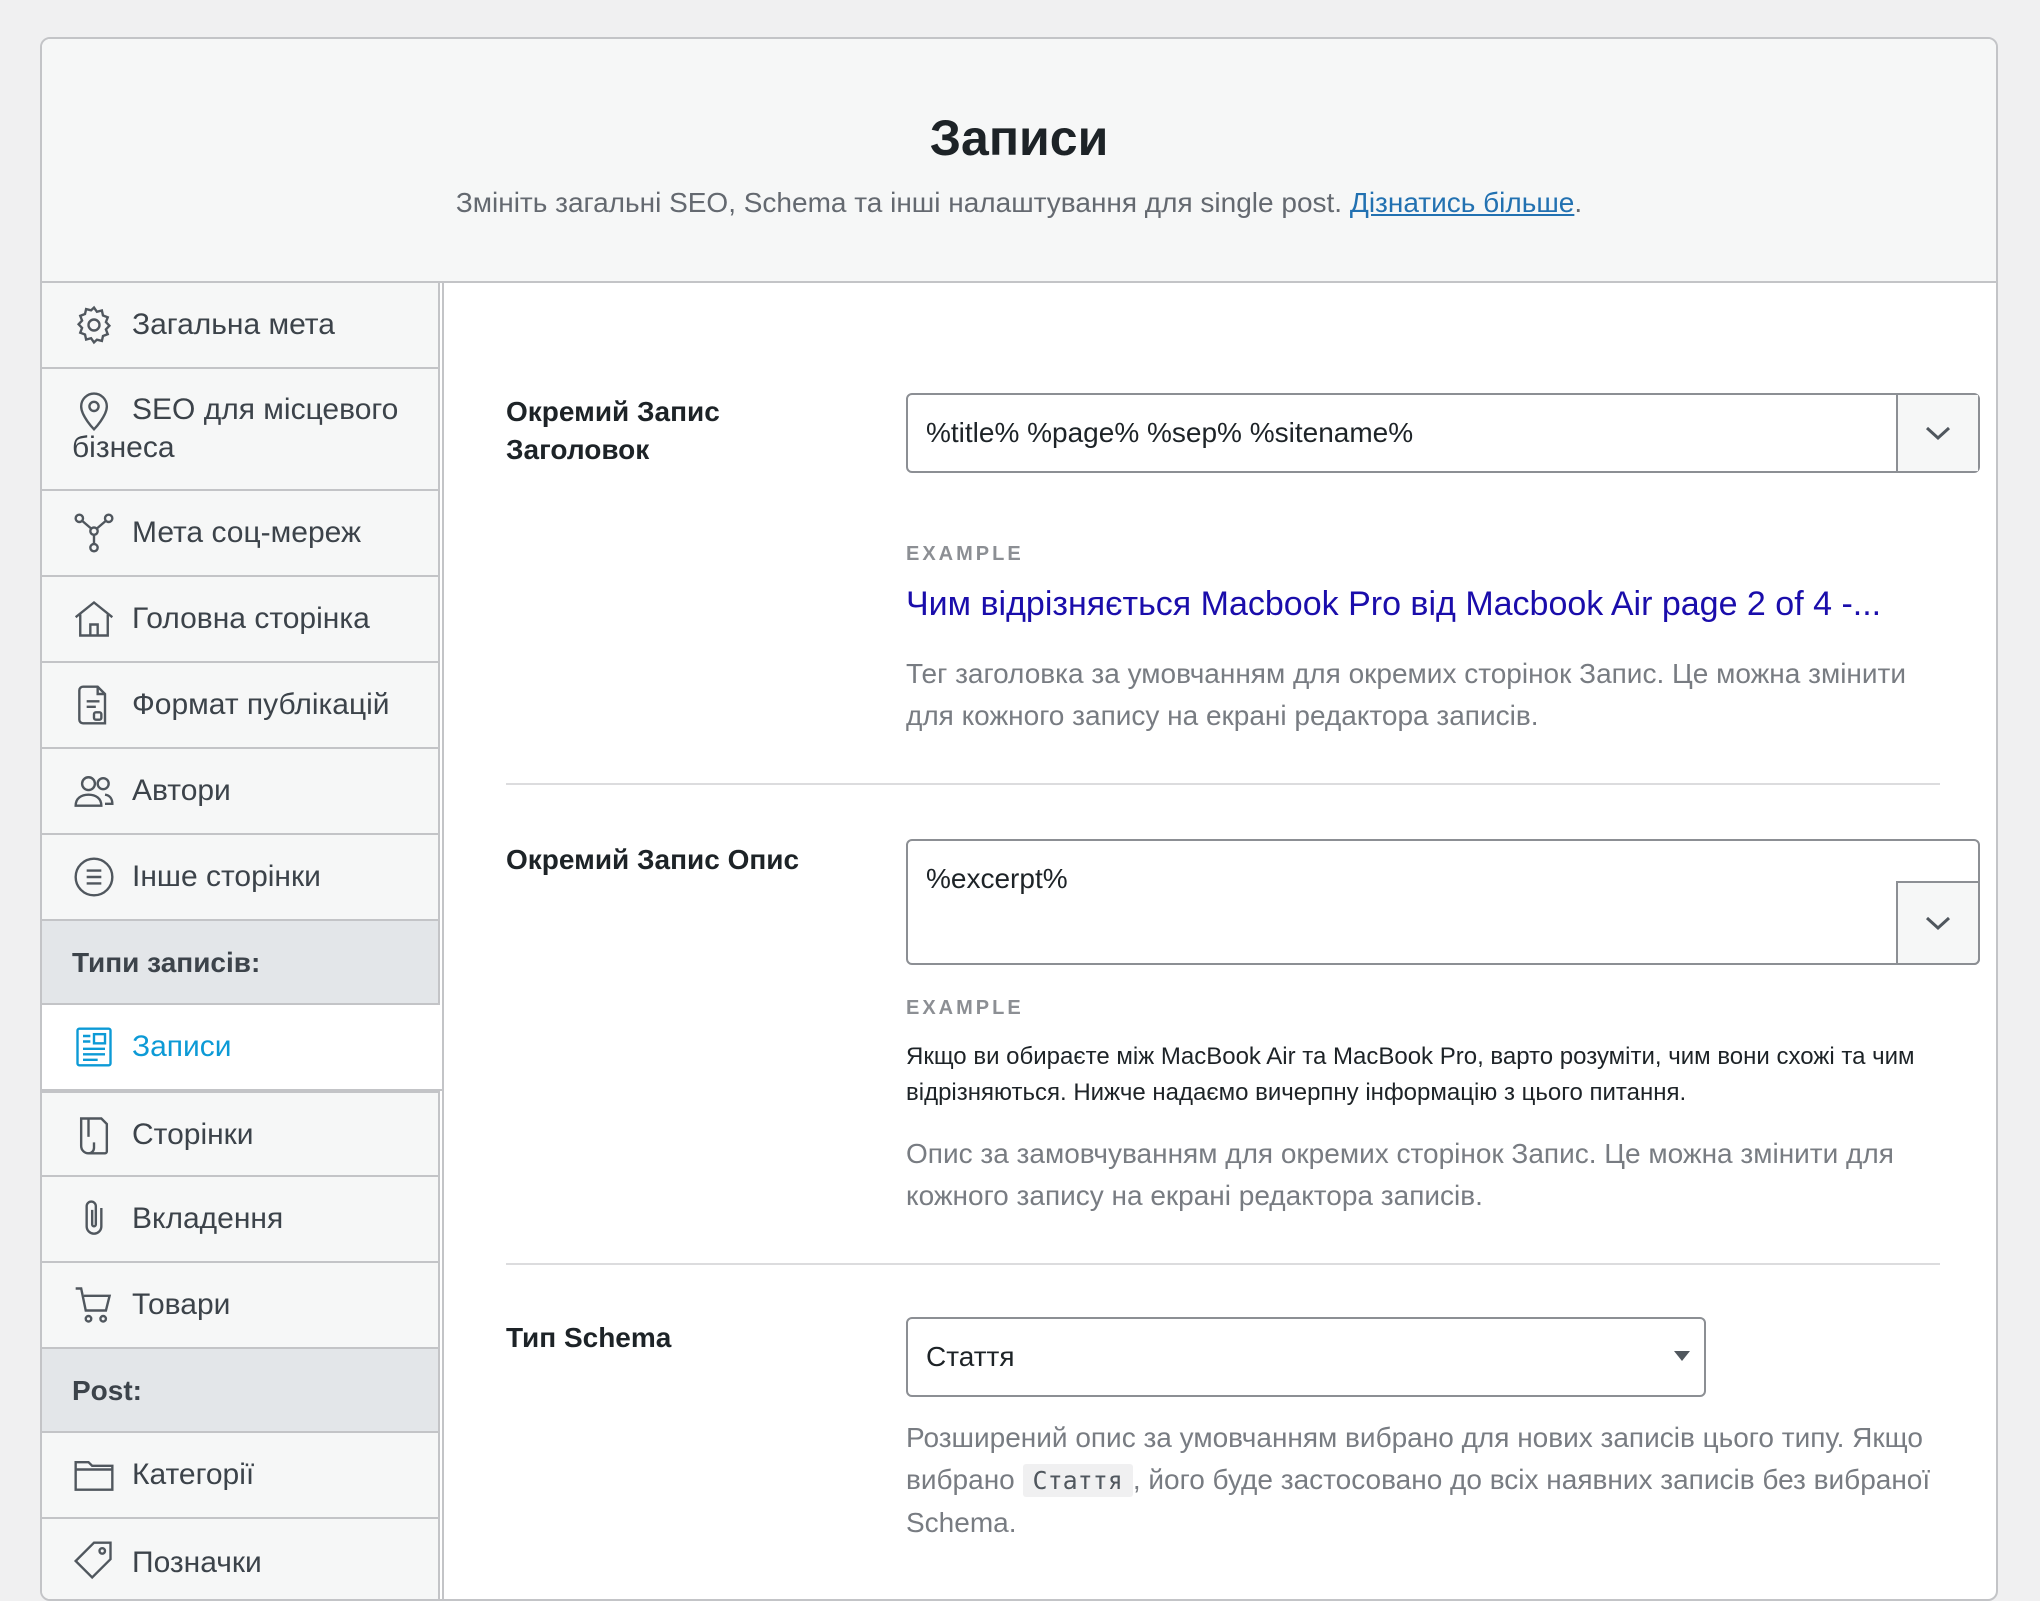  I want to click on cart-icon, so click(94, 1305).